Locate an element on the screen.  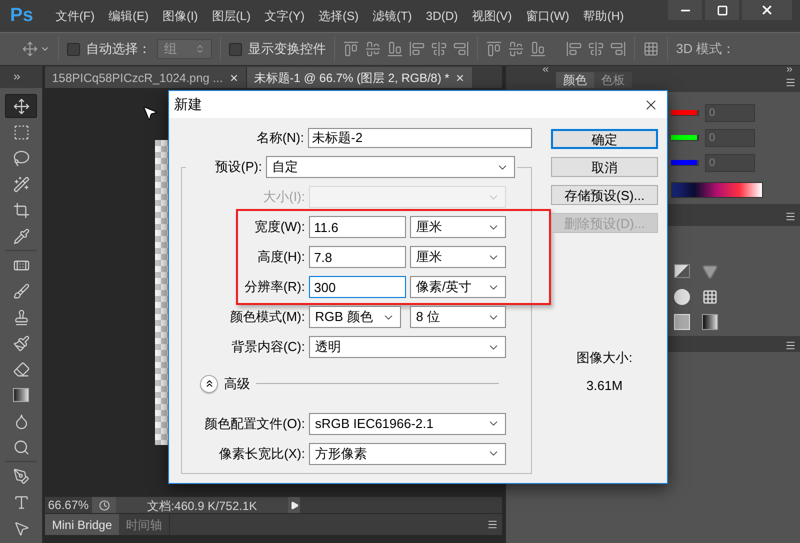
menu-item: 文件(F) is located at coordinates (75, 16).